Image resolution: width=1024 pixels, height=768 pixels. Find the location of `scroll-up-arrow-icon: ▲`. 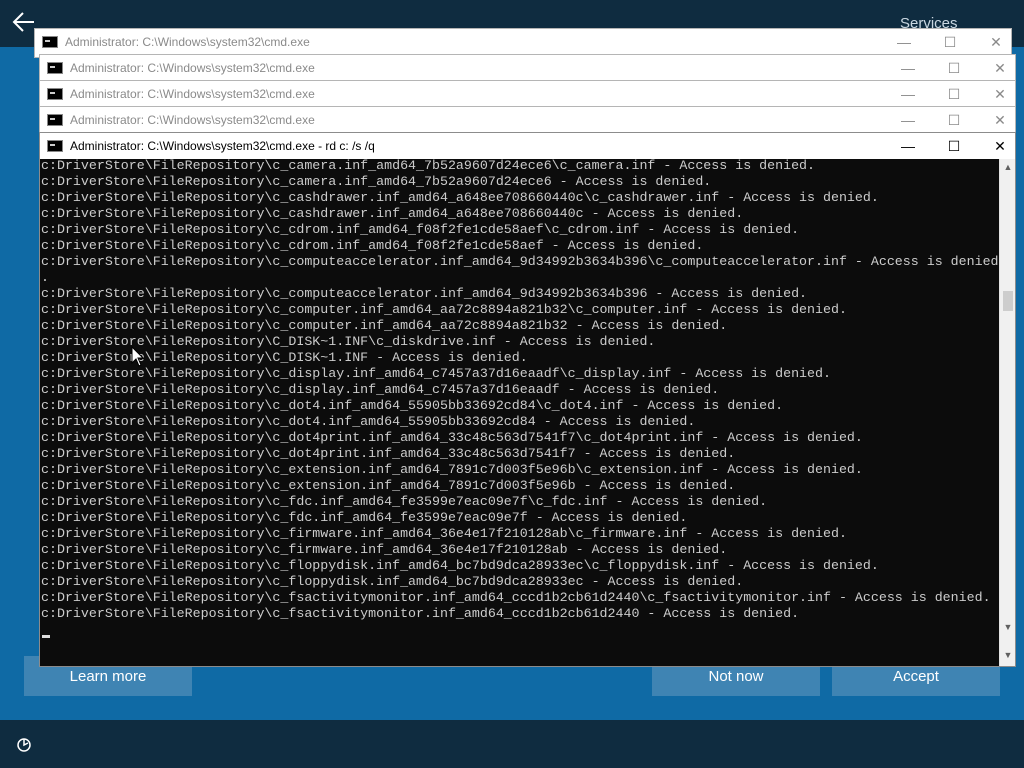

scroll-up-arrow-icon: ▲ is located at coordinates (1008, 167).